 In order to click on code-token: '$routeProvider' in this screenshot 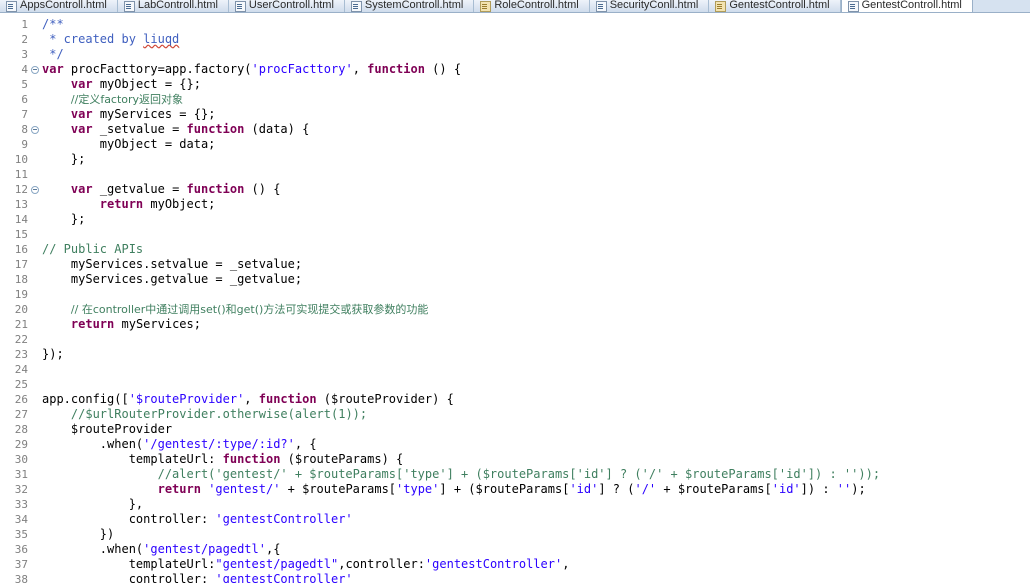, I will do `click(186, 399)`.